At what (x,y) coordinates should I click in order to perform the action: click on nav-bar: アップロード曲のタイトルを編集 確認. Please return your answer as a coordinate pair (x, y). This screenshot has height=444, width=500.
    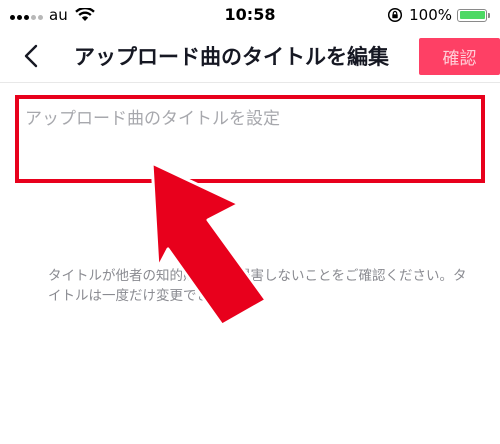
    Looking at the image, I should click on (250, 56).